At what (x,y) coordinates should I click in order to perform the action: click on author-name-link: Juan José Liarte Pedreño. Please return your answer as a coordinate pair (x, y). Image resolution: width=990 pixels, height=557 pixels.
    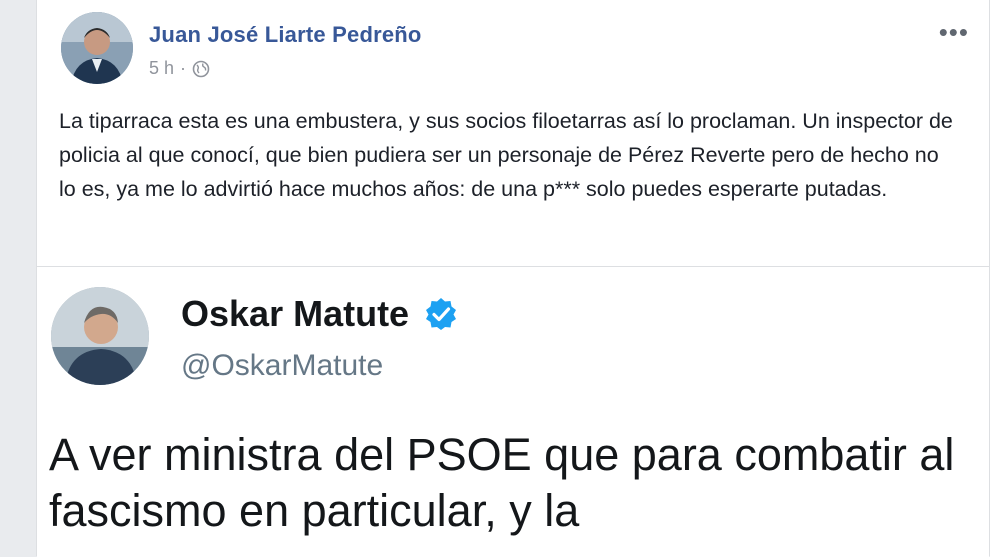
    Looking at the image, I should click on (285, 35).